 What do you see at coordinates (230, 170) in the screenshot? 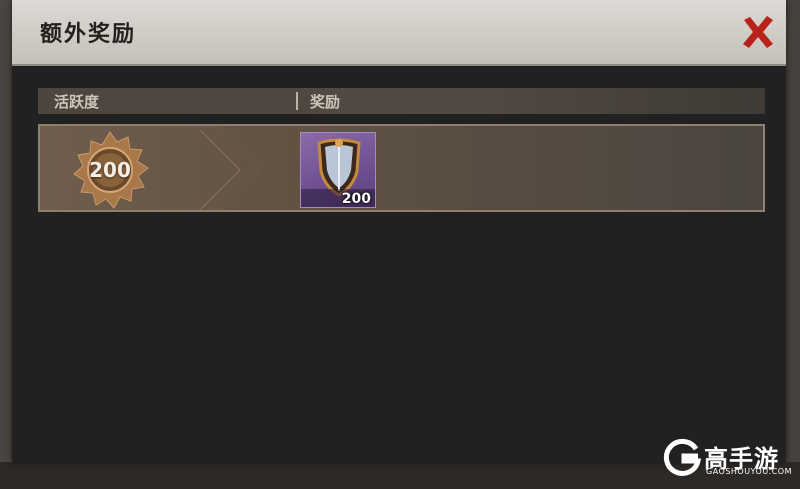
I see `chevron-decoration` at bounding box center [230, 170].